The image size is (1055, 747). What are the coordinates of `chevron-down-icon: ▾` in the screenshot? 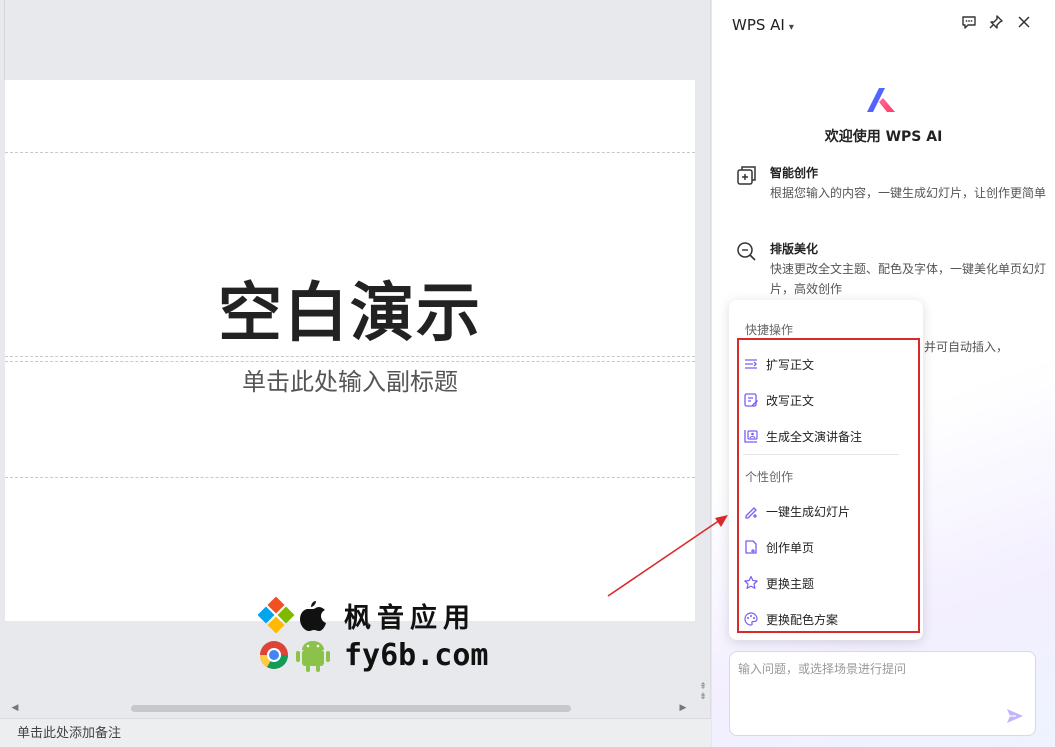 It's located at (791, 27).